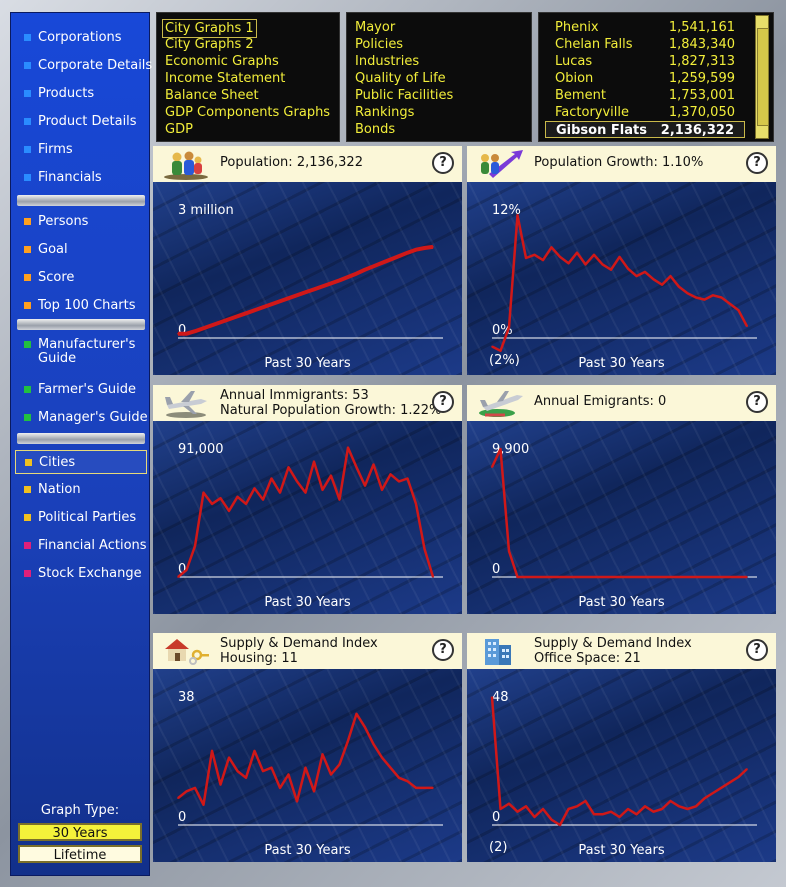  Describe the element at coordinates (81, 462) in the screenshot. I see `sidebar-item-cities: Cities` at that location.